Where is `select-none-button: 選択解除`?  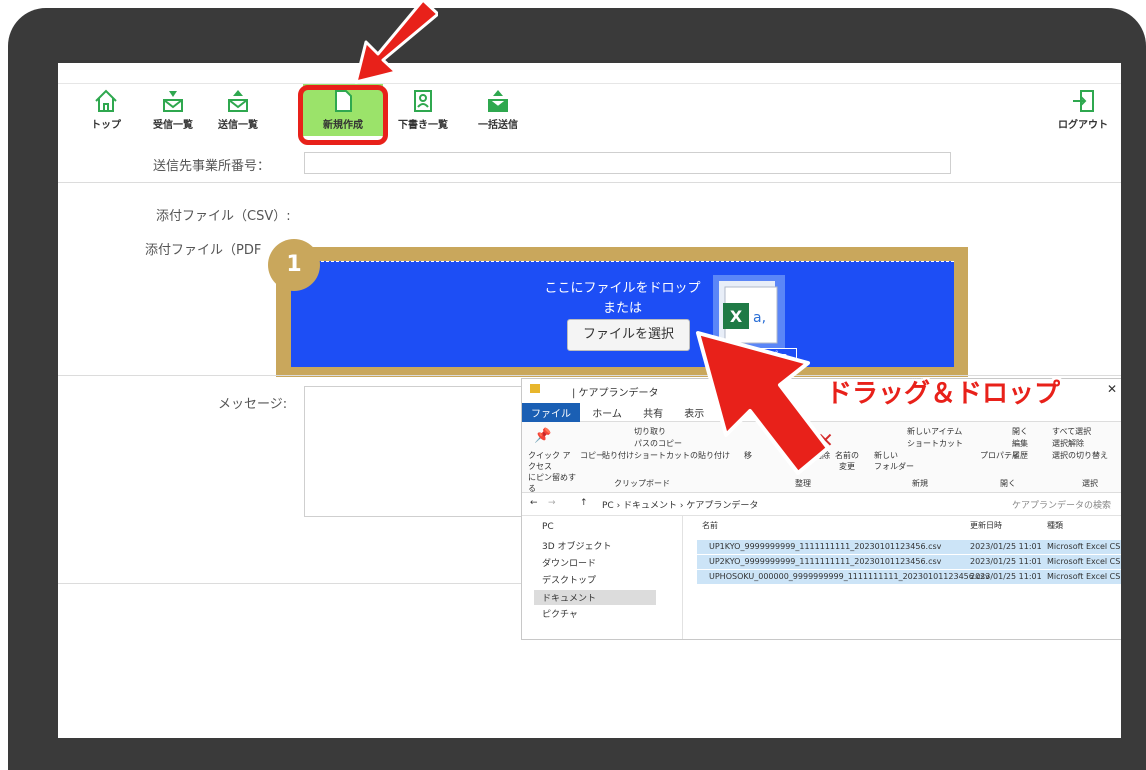 select-none-button: 選択解除 is located at coordinates (1068, 443).